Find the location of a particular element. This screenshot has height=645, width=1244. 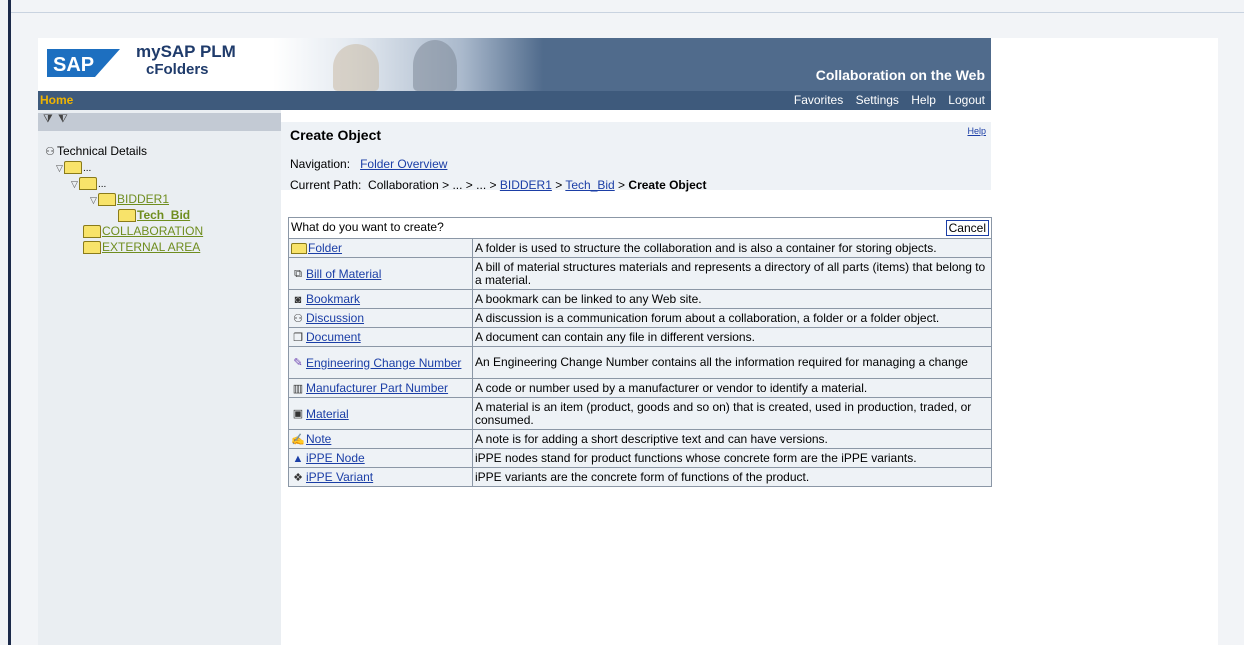

question-text: What do you want to create? is located at coordinates (367, 227).